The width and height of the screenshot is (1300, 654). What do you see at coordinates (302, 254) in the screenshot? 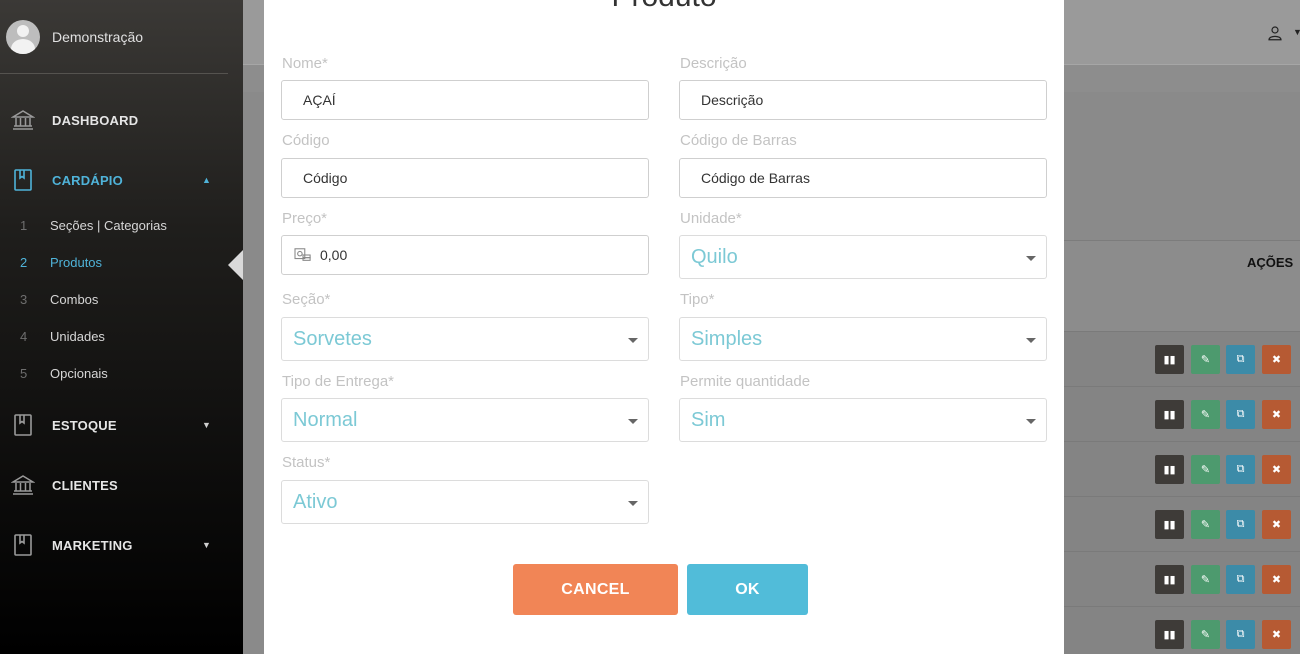
I see `money-icon` at bounding box center [302, 254].